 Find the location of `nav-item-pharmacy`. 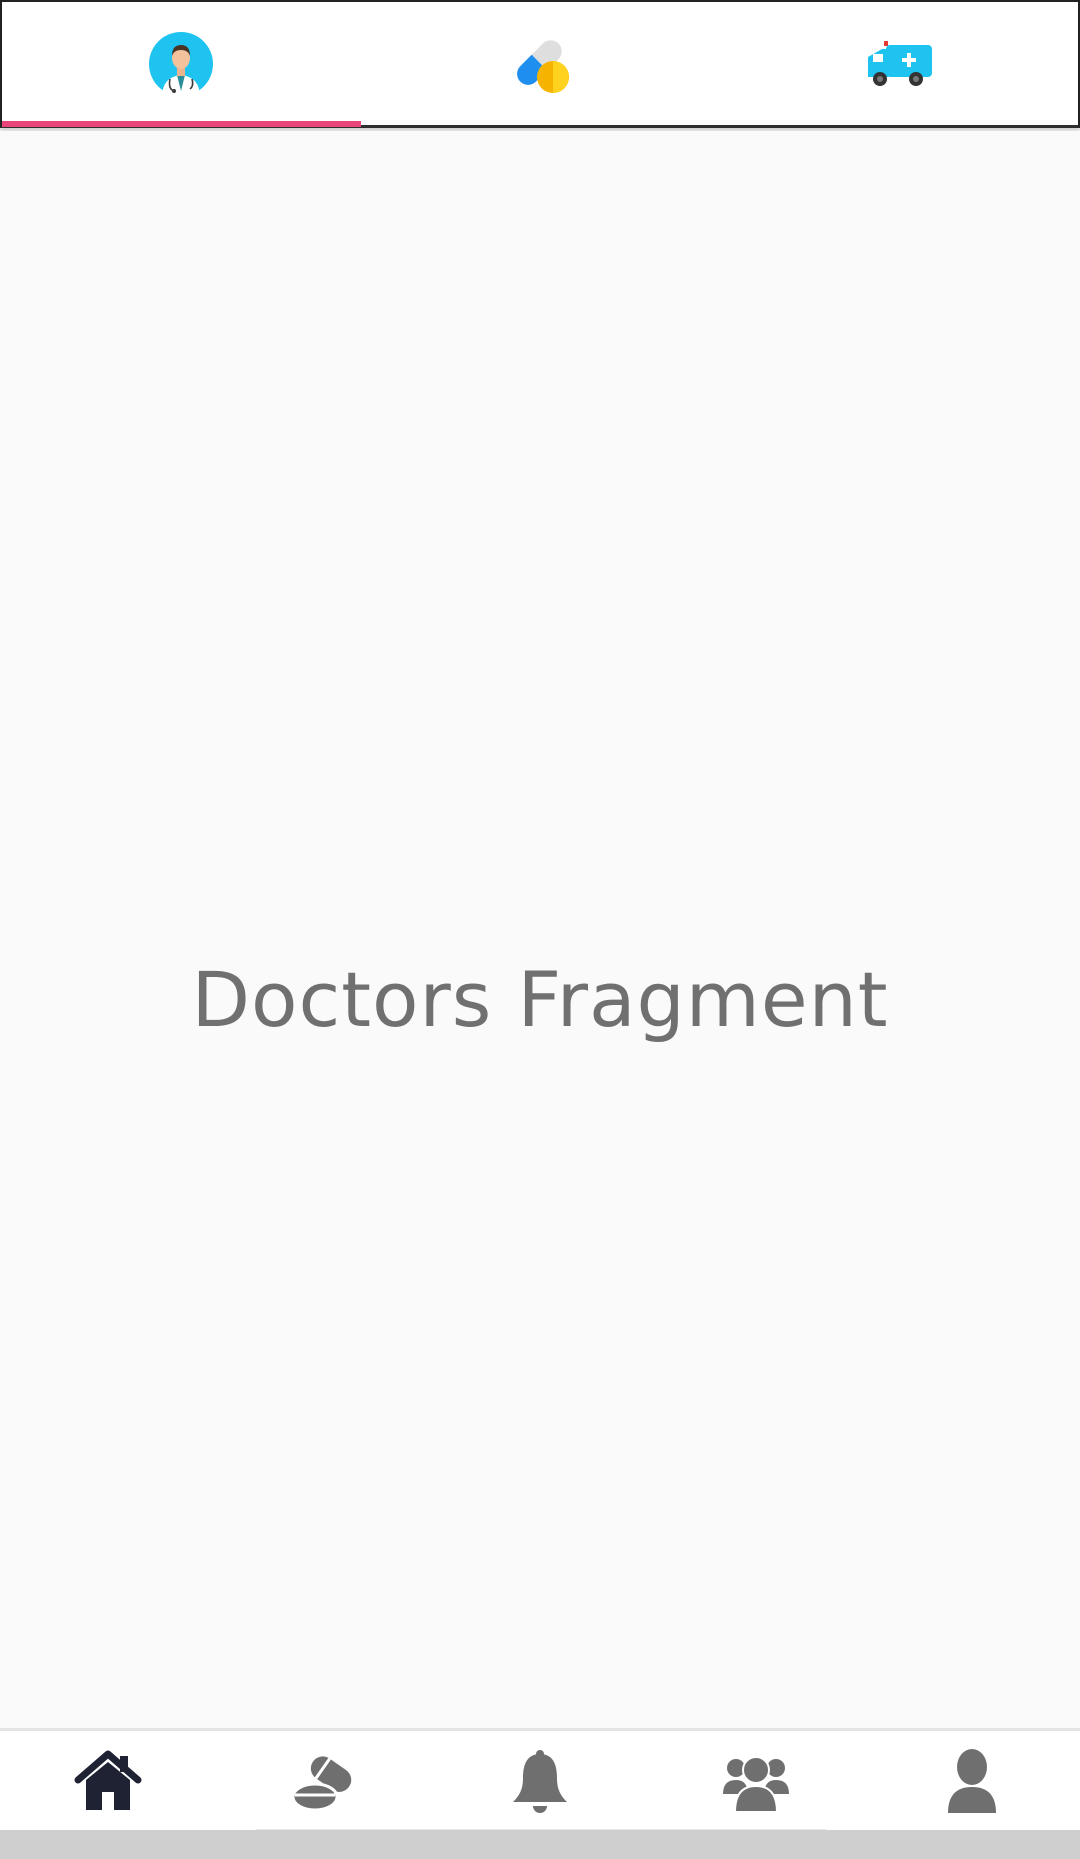

nav-item-pharmacy is located at coordinates (324, 1780).